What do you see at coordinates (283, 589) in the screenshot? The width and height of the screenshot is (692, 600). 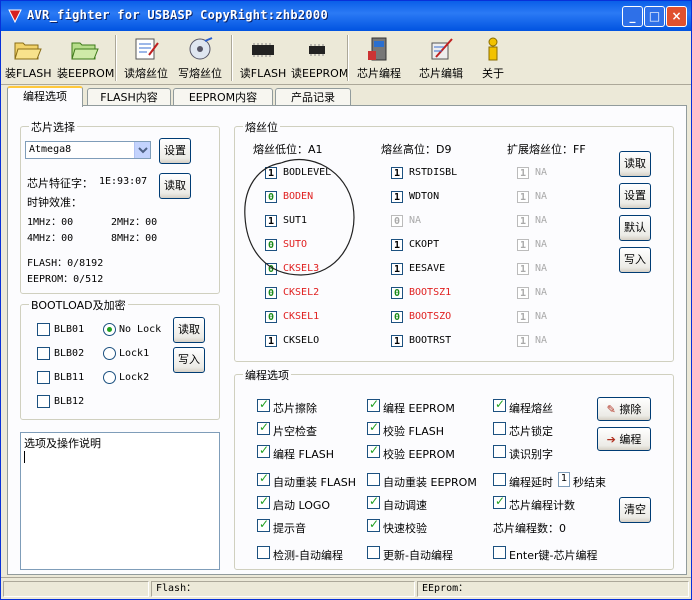 I see `status-flash: Flash：` at bounding box center [283, 589].